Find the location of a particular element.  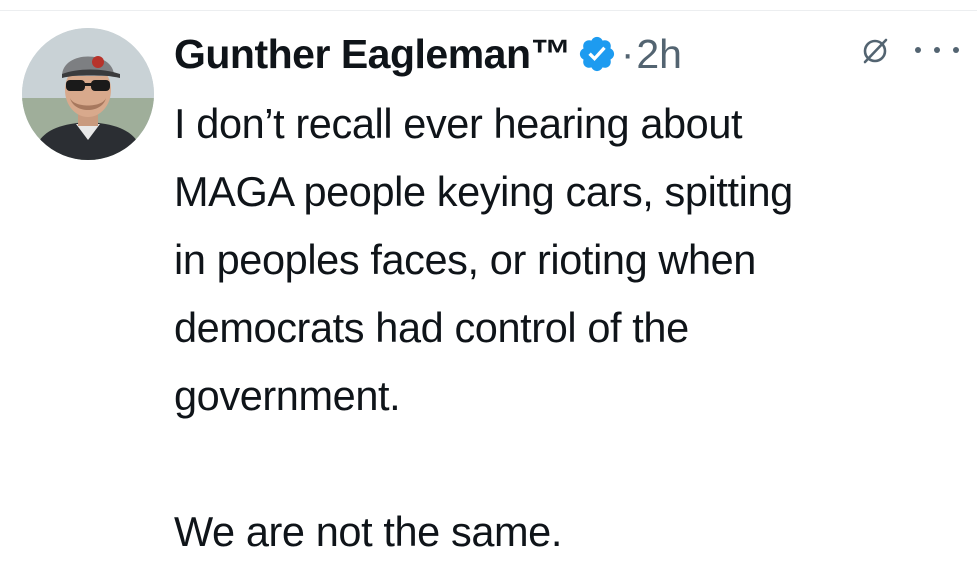

tweet-header: Gunther Eagleman™ · 2h is located at coordinates (428, 54).